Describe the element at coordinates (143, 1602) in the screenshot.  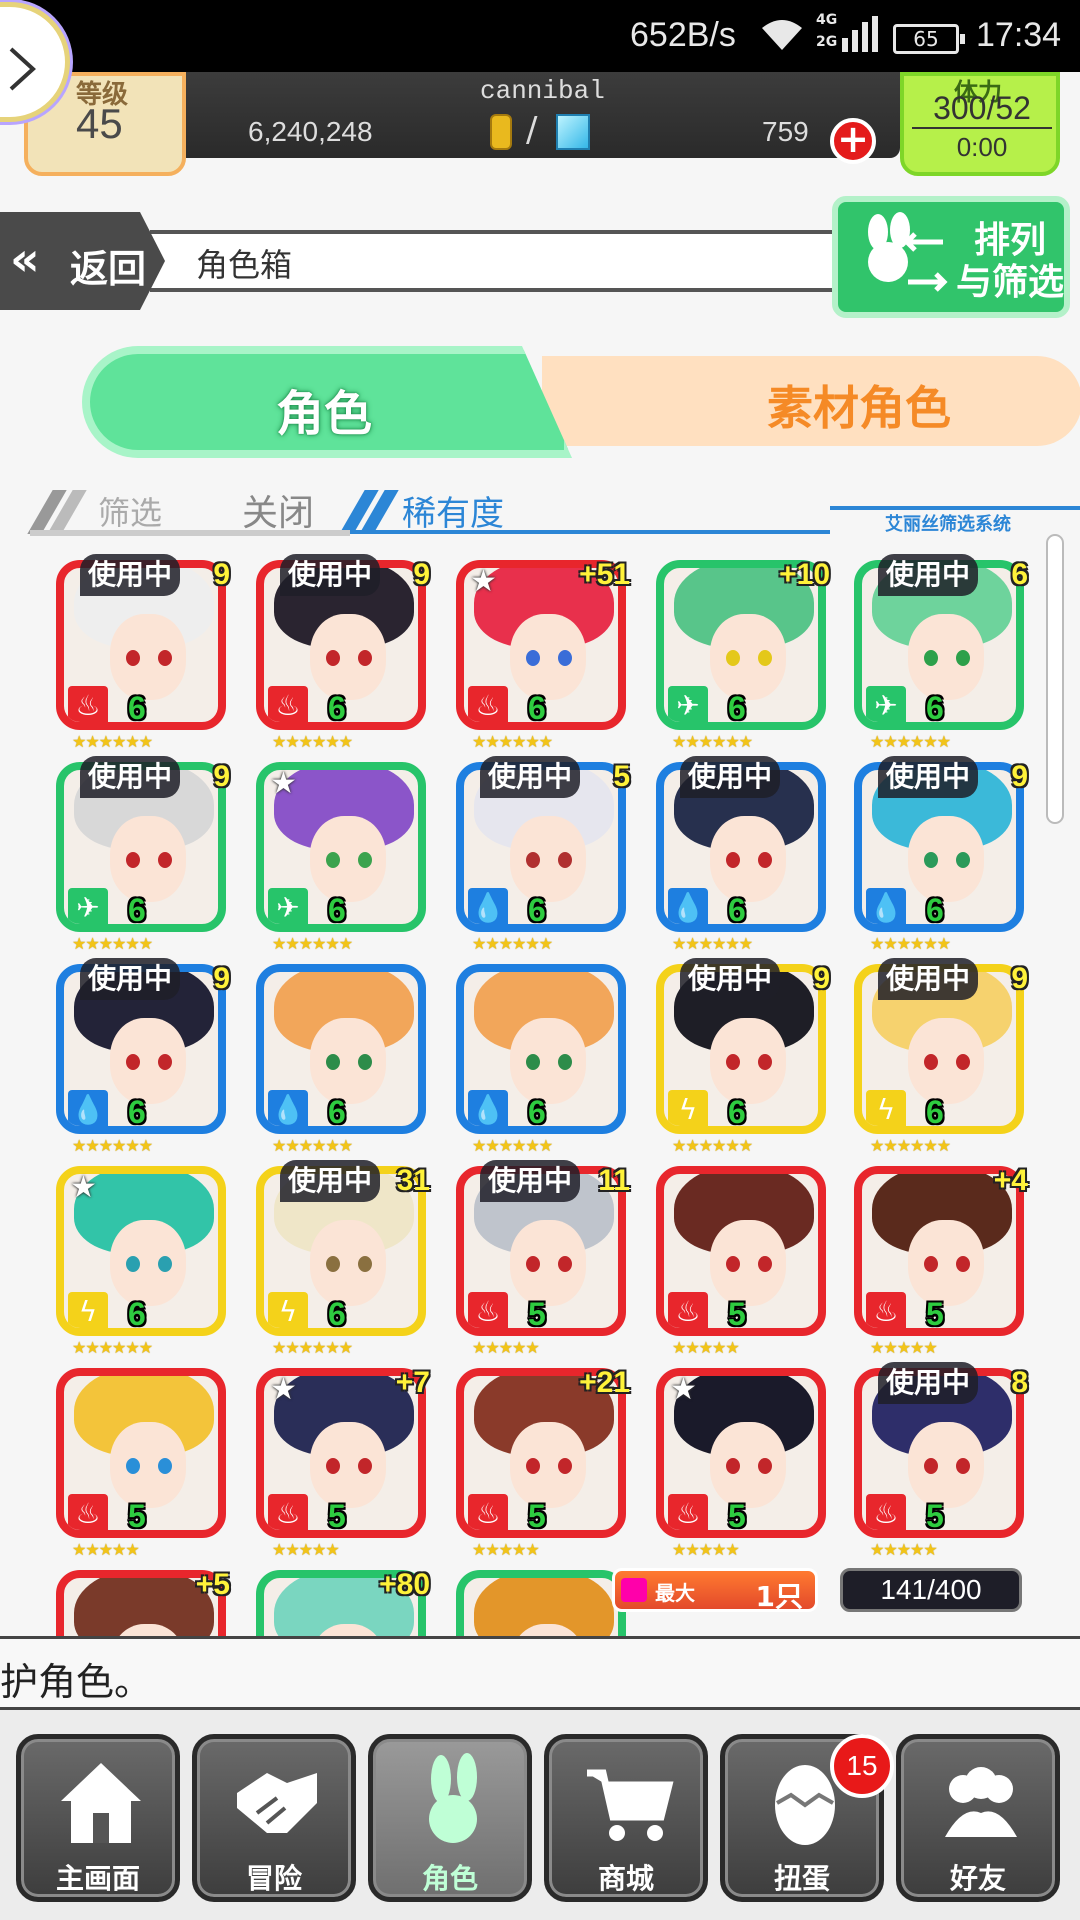
I see `character-card: ♨+5` at that location.